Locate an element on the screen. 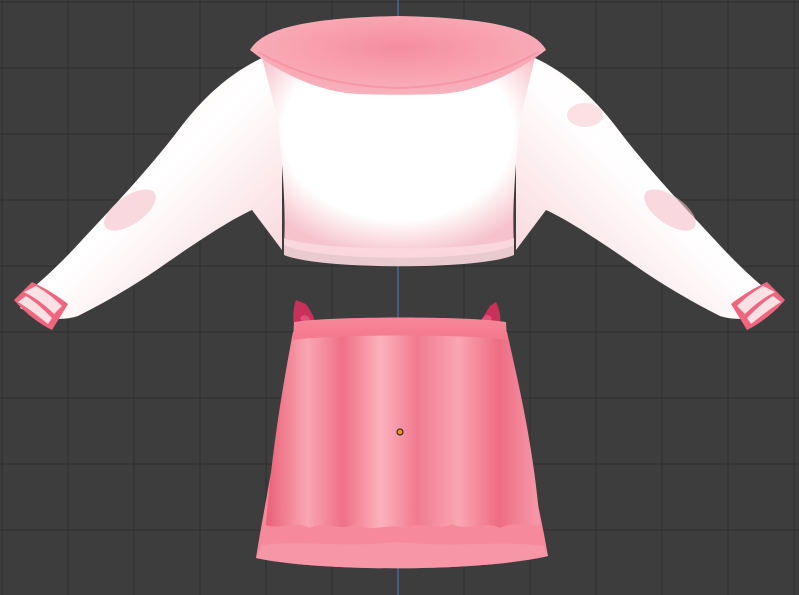 The image size is (799, 595). skirt-body is located at coordinates (403, 430).